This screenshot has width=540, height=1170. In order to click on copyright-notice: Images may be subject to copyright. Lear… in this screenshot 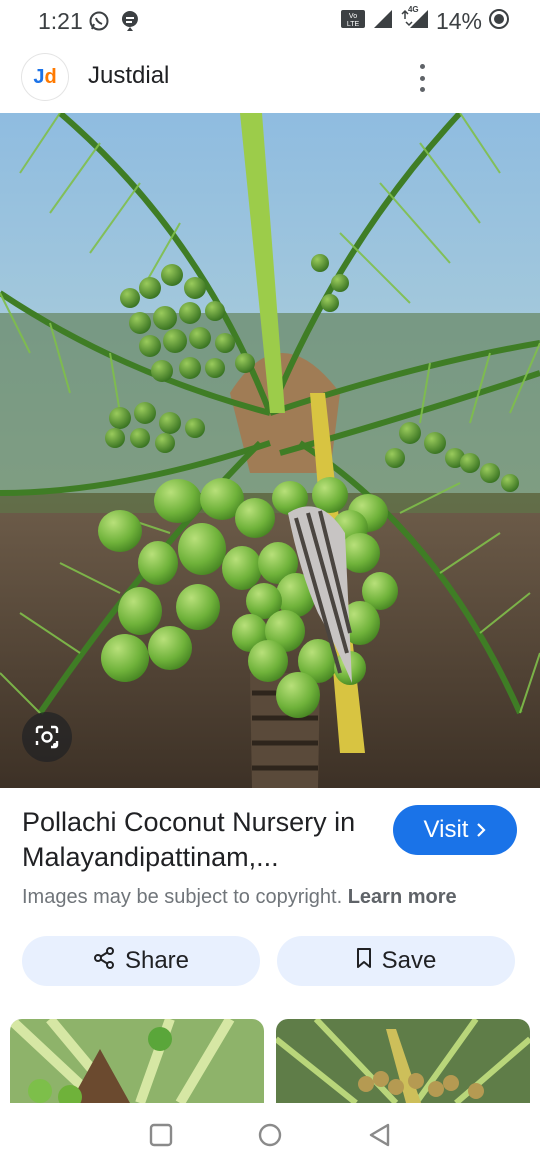, I will do `click(239, 897)`.